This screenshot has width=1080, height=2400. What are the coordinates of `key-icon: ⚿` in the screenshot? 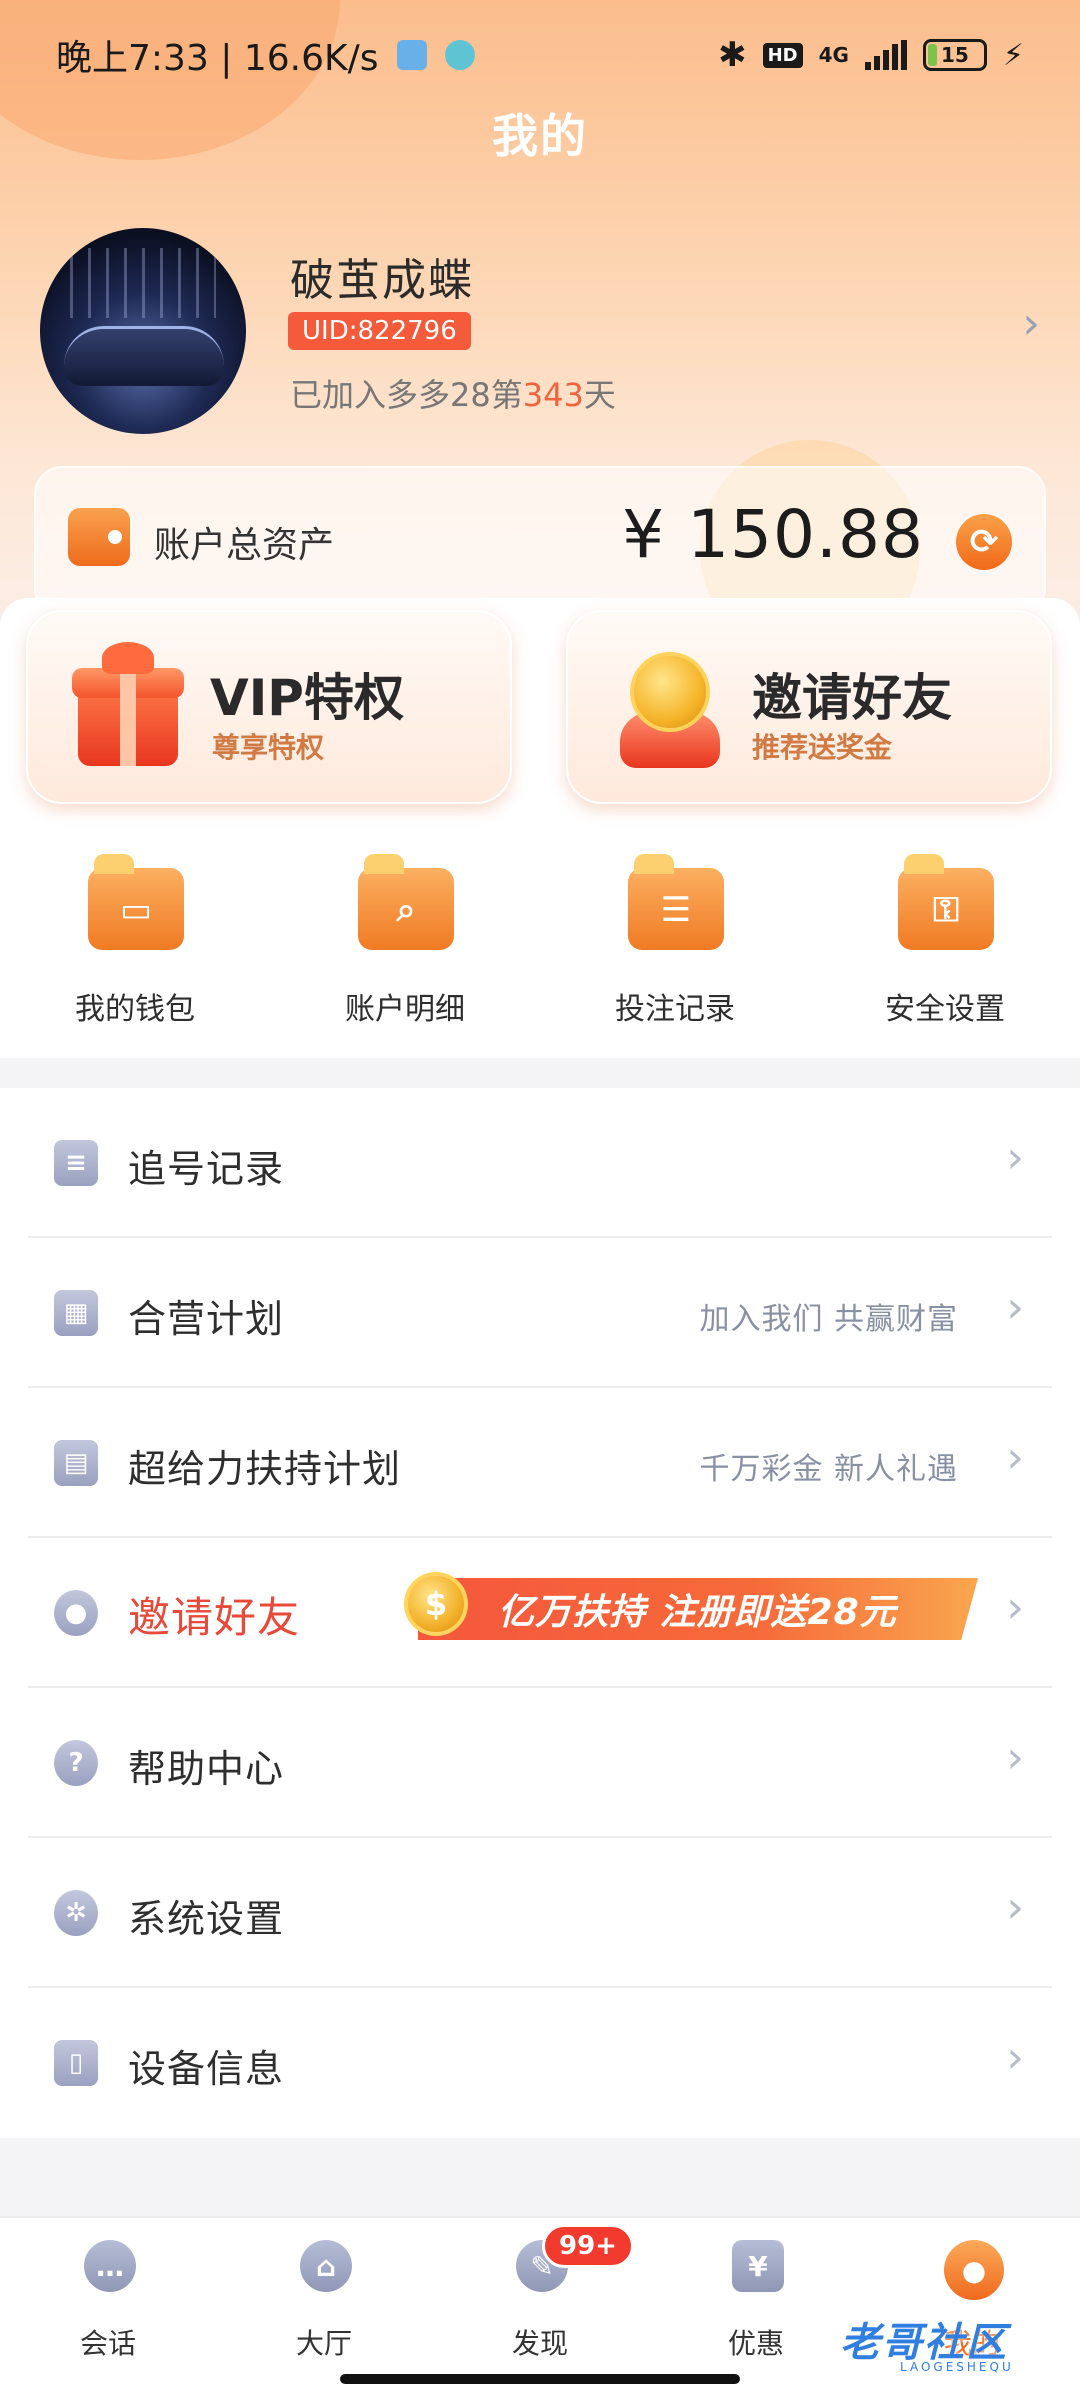 It's located at (946, 902).